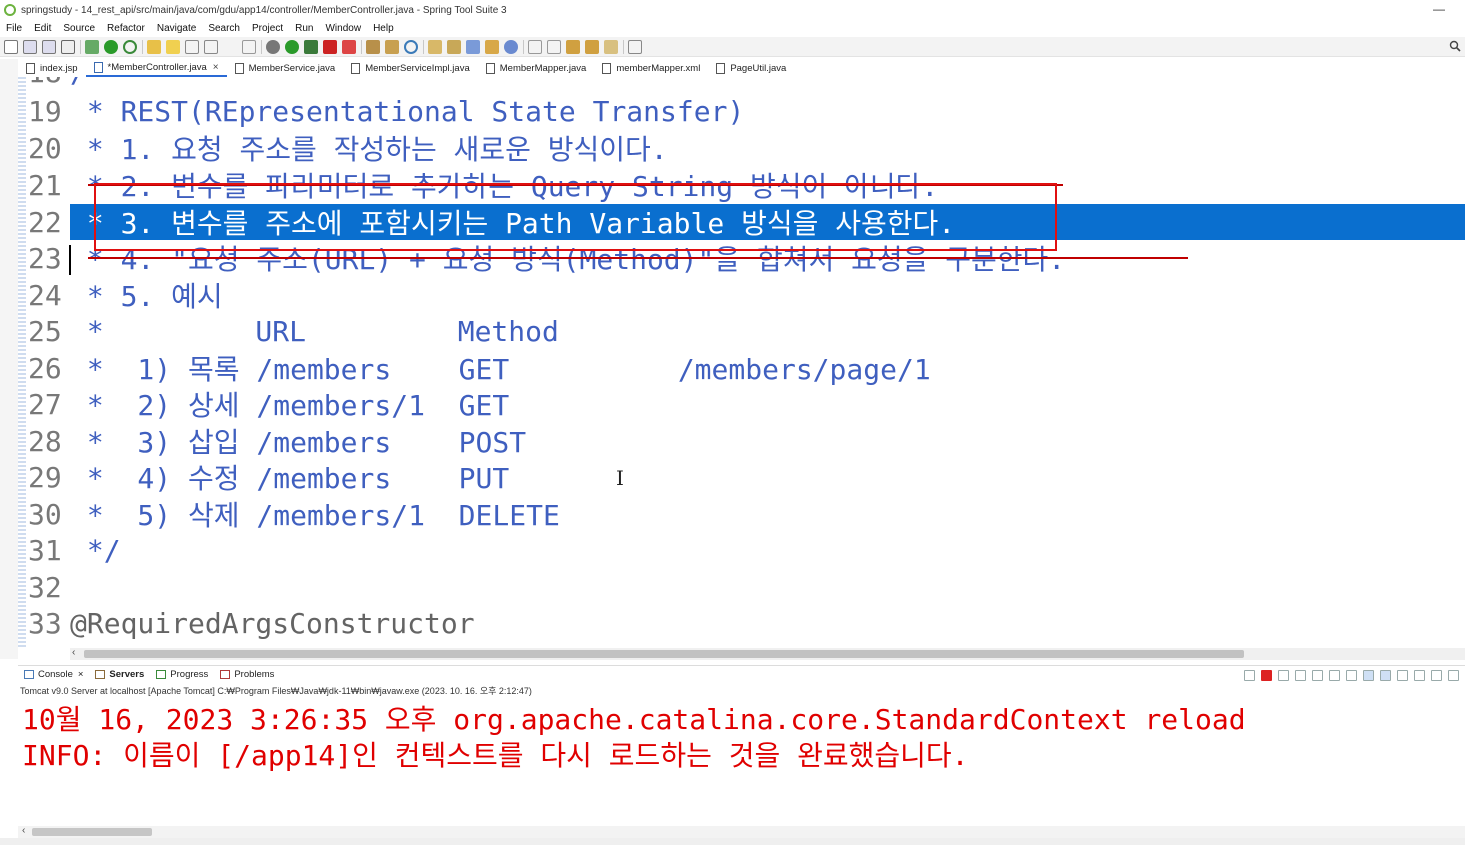  I want to click on tab-console: Console ×, so click(53, 674).